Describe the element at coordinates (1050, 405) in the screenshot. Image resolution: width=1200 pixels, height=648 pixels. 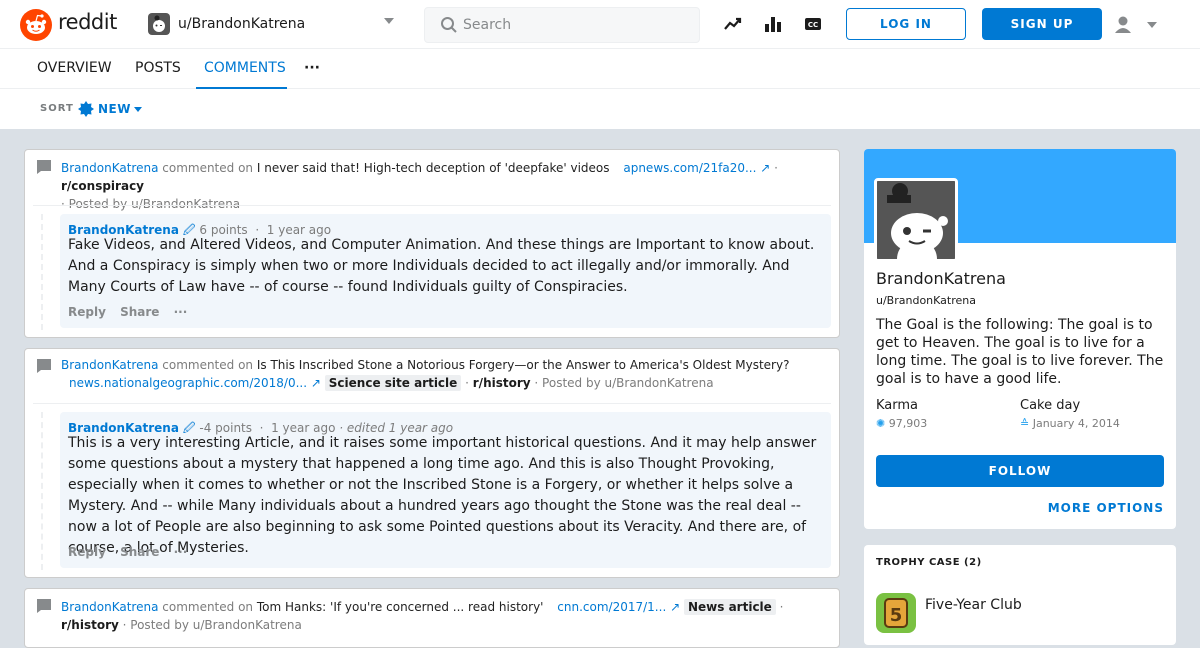
I see `cakeday-label: Cake day` at that location.